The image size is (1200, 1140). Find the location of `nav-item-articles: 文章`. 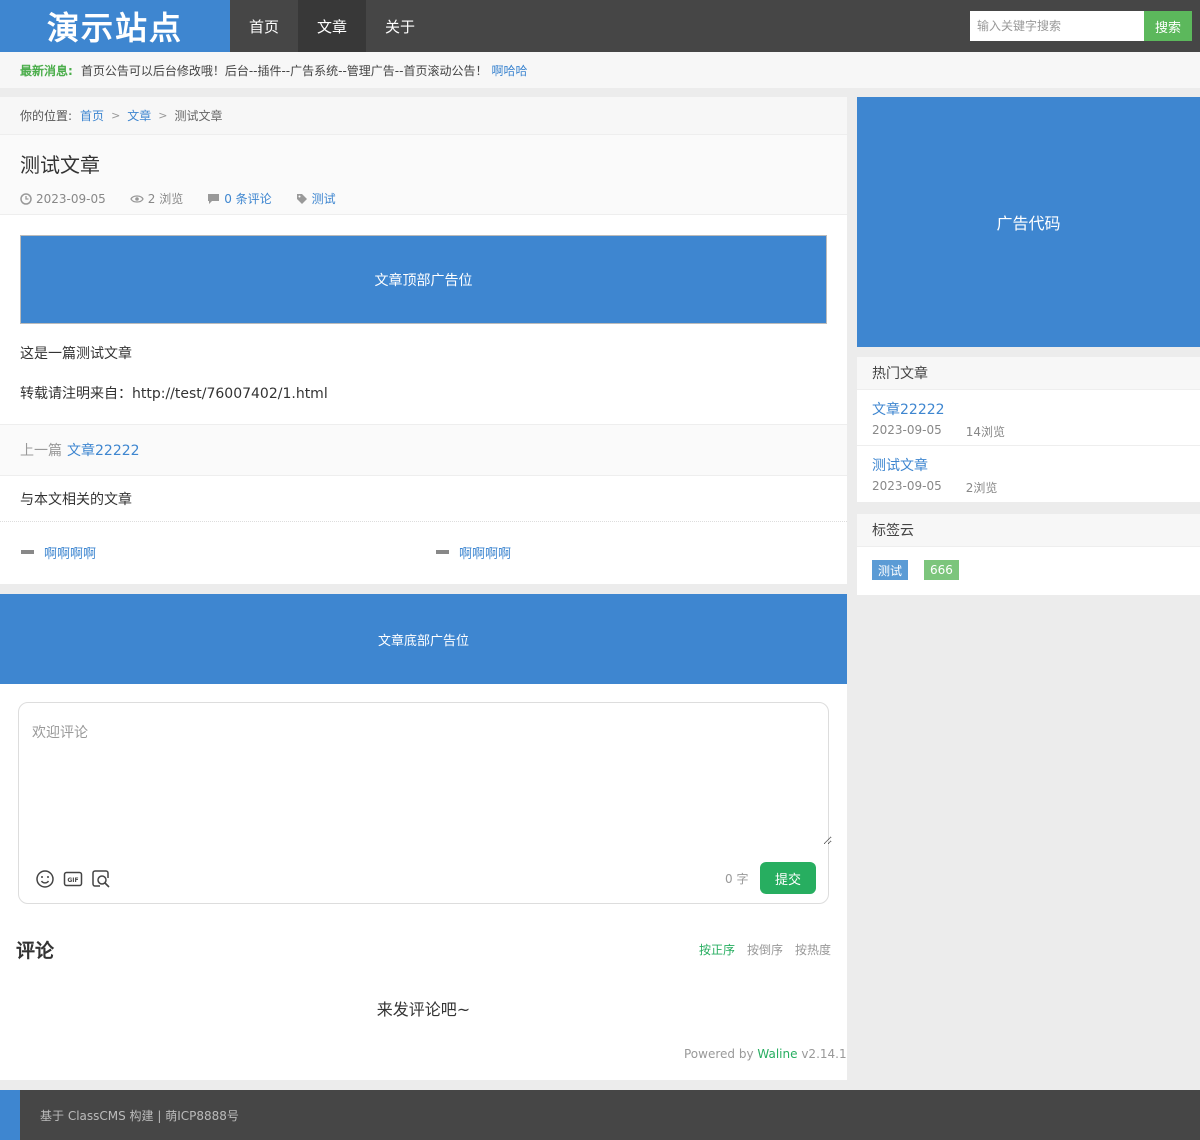

nav-item-articles: 文章 is located at coordinates (332, 26).